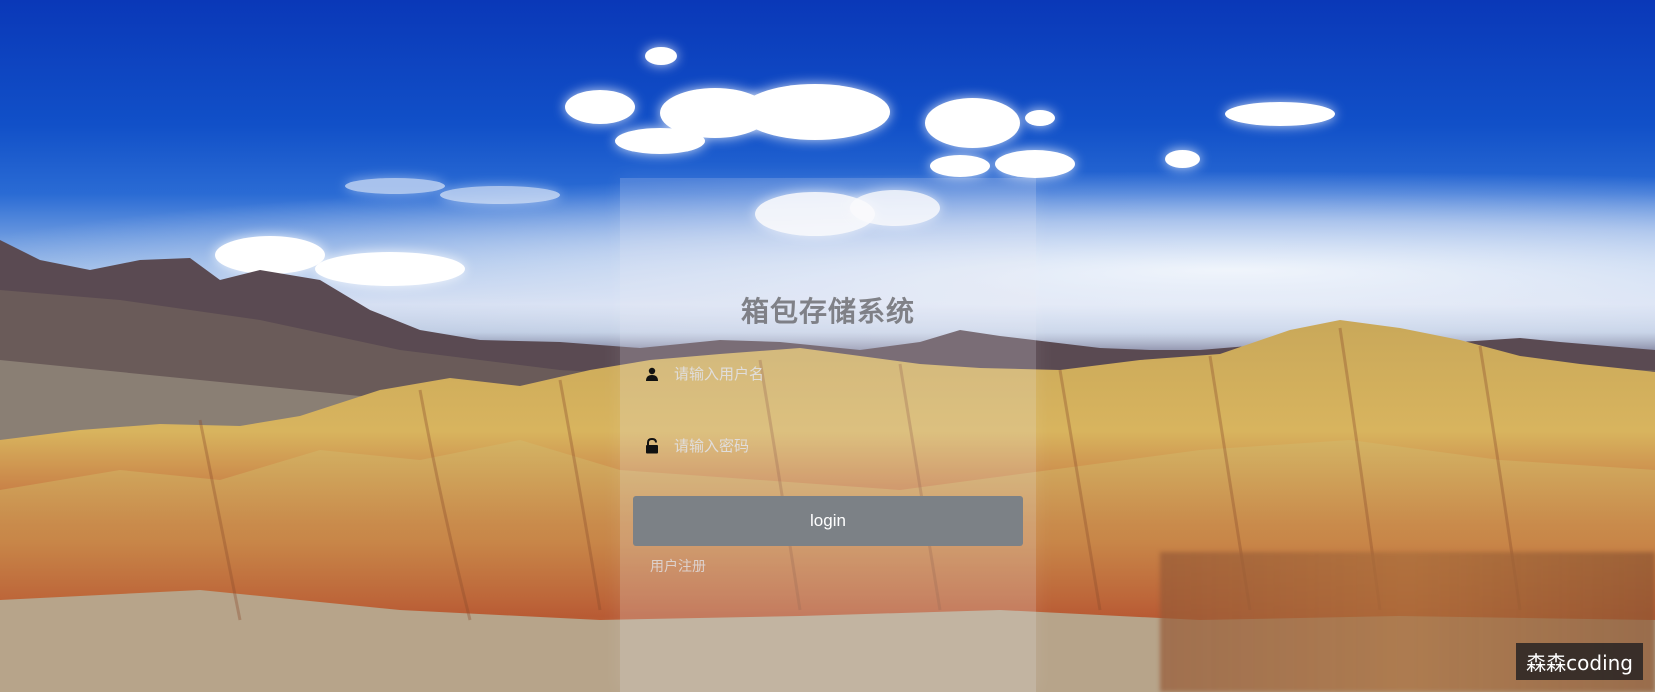 This screenshot has width=1655, height=692. What do you see at coordinates (652, 374) in the screenshot?
I see `user-icon` at bounding box center [652, 374].